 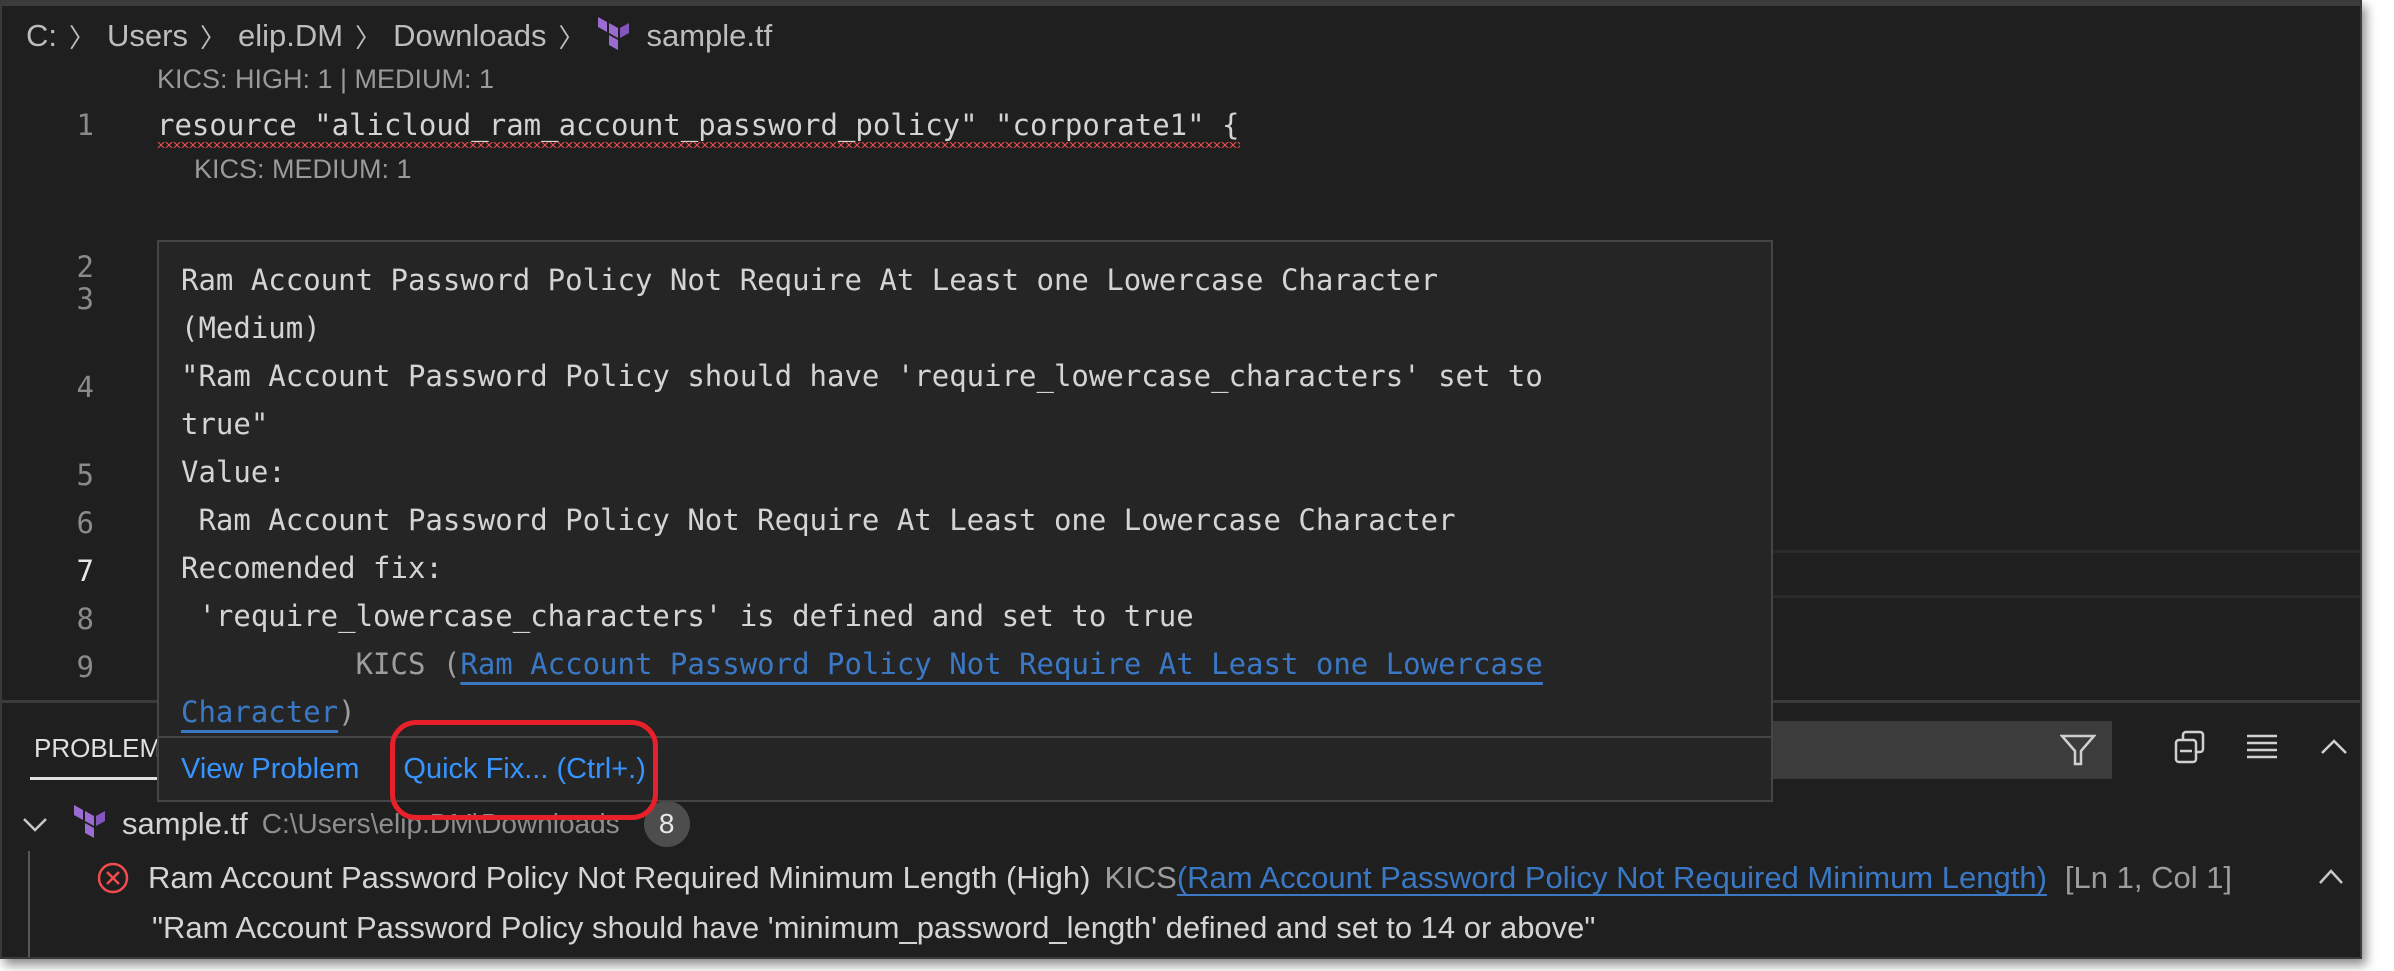 What do you see at coordinates (85, 571) in the screenshot?
I see `line-number-active: 7` at bounding box center [85, 571].